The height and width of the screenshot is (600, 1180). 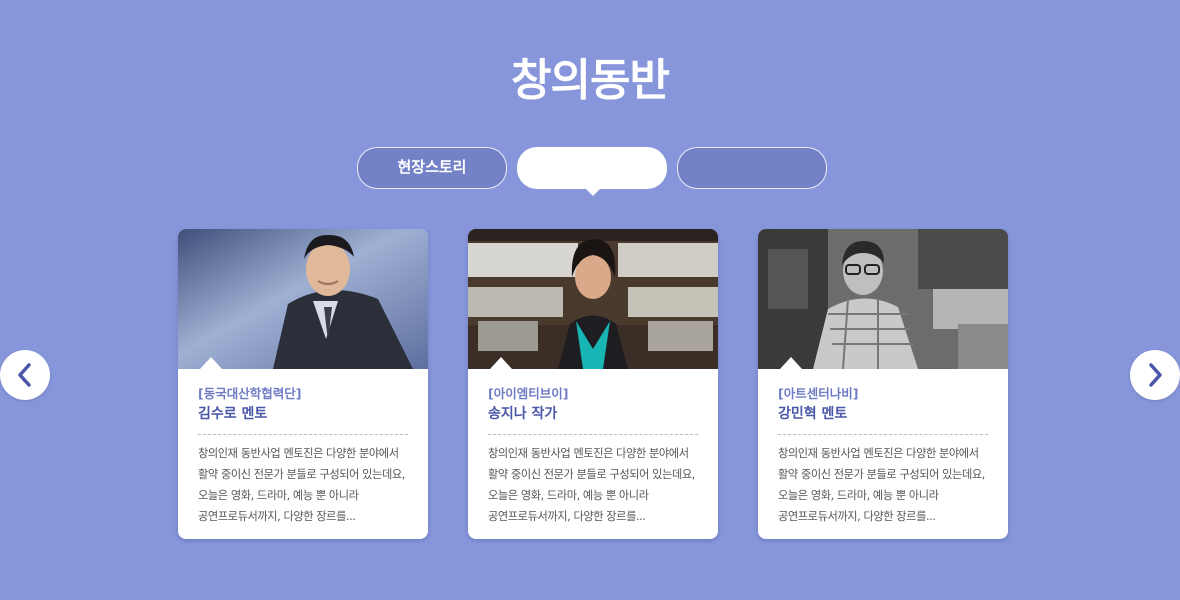 What do you see at coordinates (528, 393) in the screenshot?
I see `mentor-organization: [아이엠티브이]` at bounding box center [528, 393].